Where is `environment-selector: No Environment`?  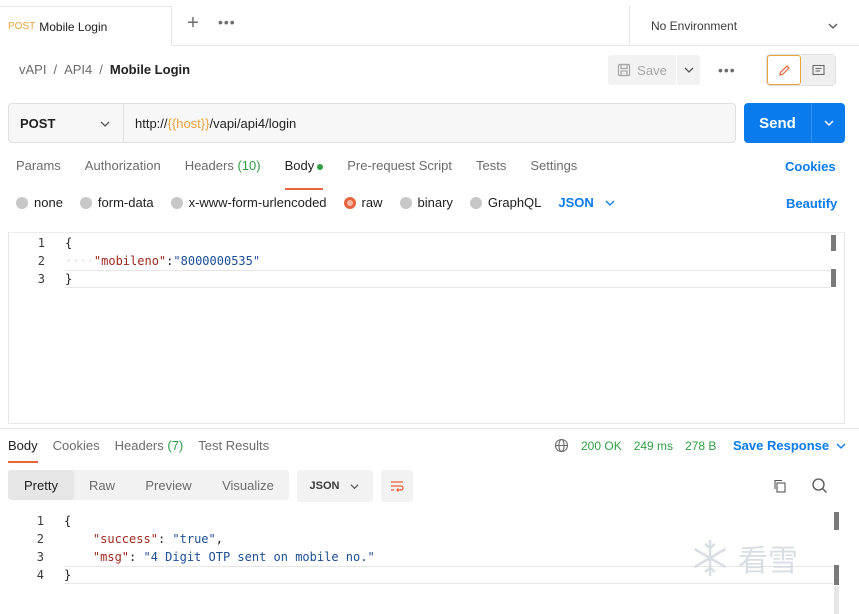 environment-selector: No Environment is located at coordinates (744, 26).